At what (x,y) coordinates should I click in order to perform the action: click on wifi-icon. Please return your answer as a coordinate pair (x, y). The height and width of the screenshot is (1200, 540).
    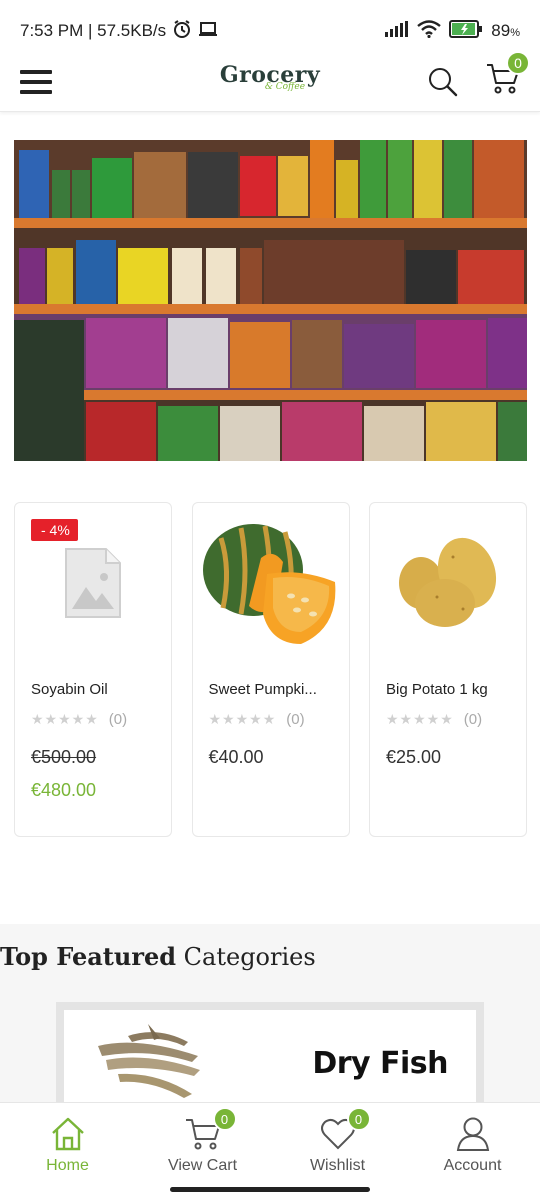
    Looking at the image, I should click on (429, 31).